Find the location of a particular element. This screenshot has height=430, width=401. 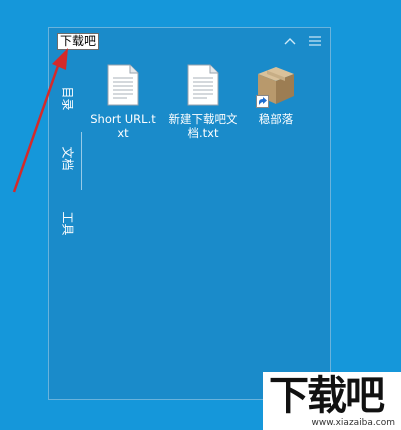

annotation-arrow is located at coordinates (40, 120).